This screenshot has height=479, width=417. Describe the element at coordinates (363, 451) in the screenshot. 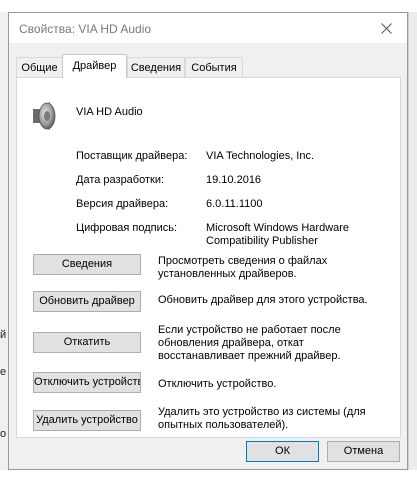

I see `cancel-button: Отмена` at that location.